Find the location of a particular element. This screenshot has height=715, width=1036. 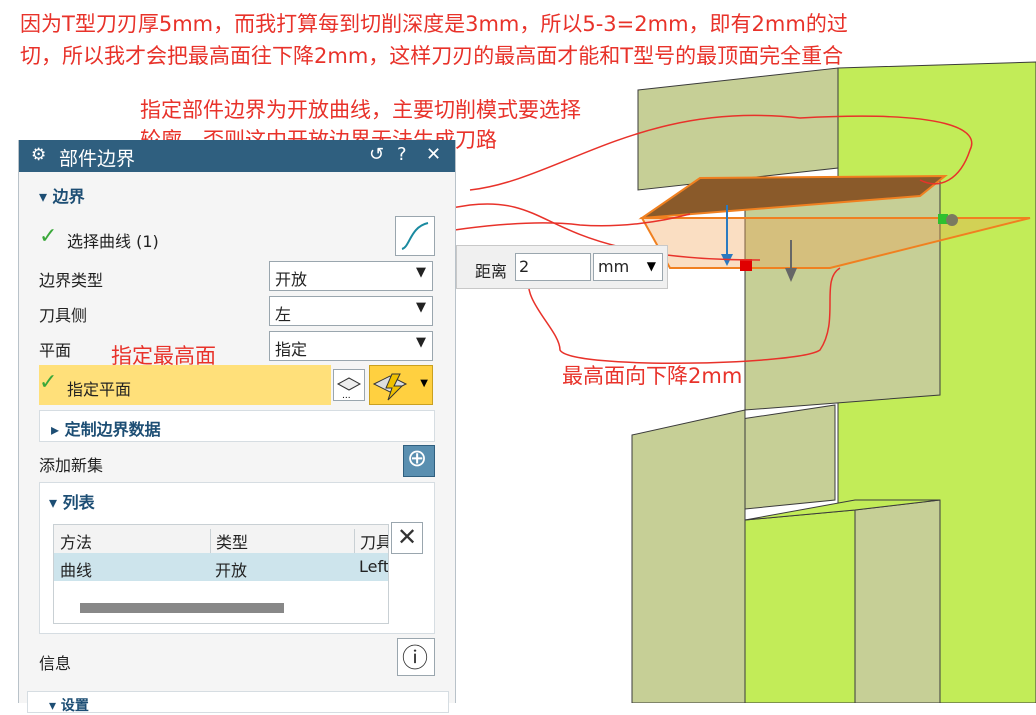

list-header-type: 类型 is located at coordinates (229, 541).